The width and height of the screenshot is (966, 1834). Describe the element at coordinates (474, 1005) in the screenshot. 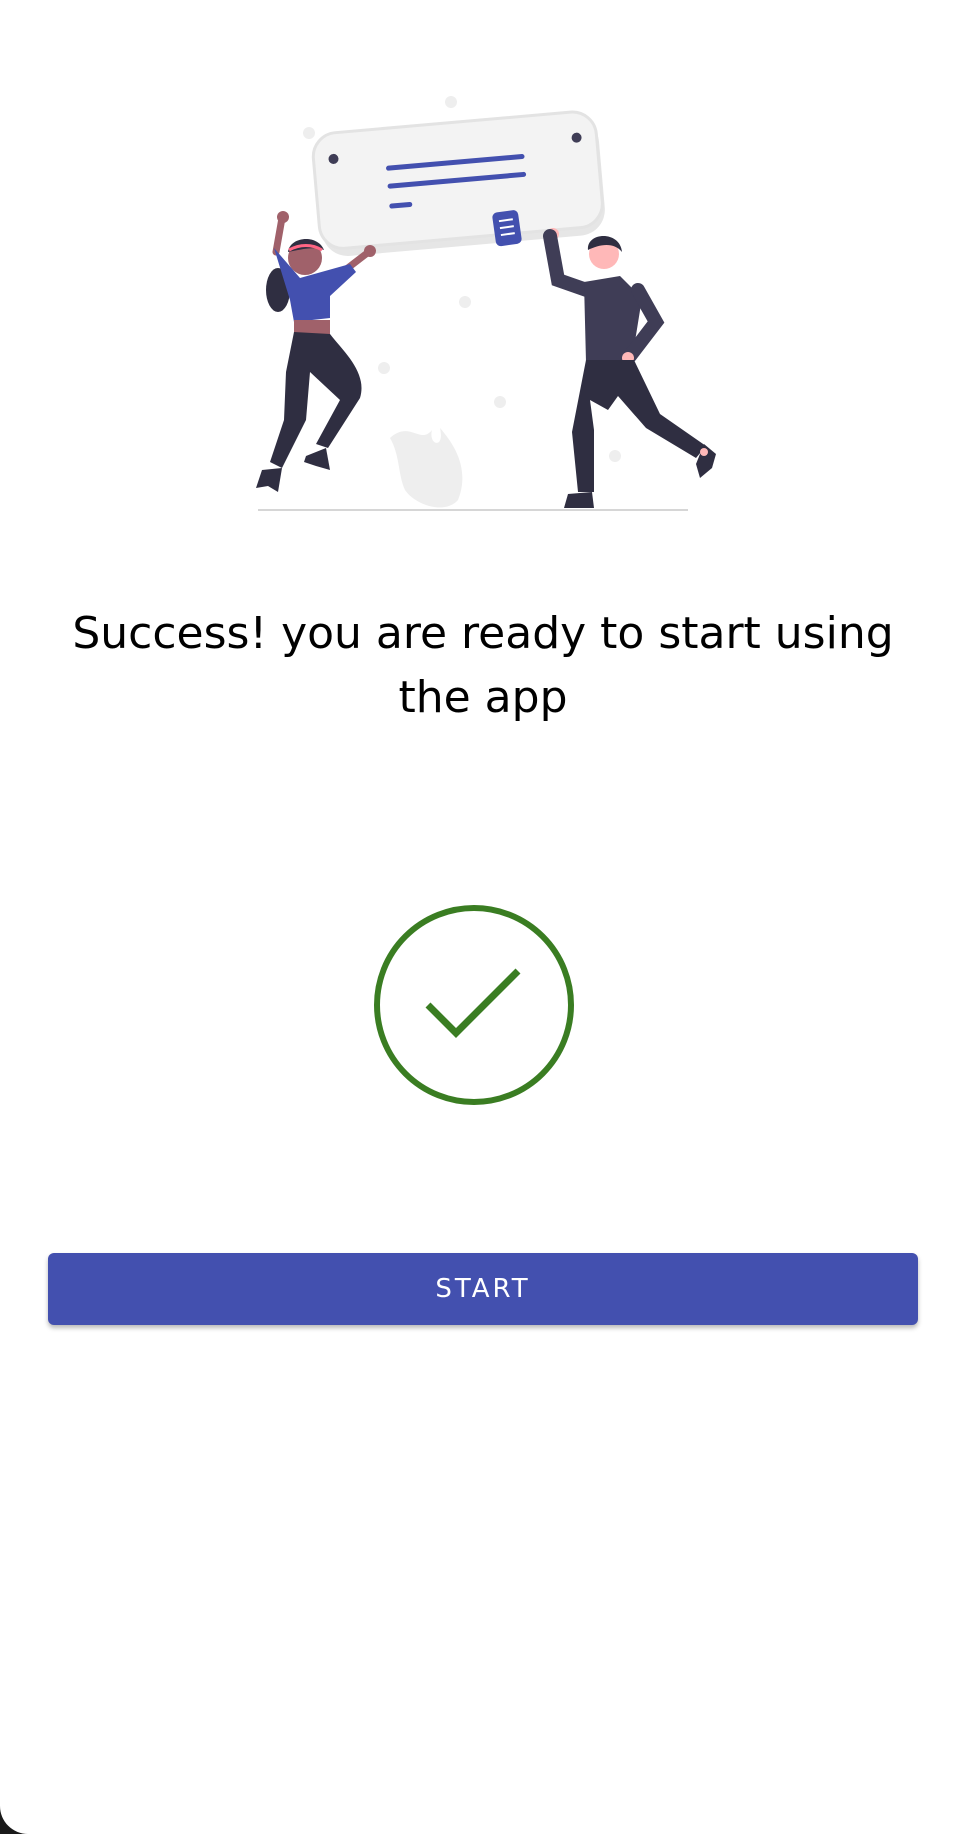

I see `check-circle-icon` at that location.